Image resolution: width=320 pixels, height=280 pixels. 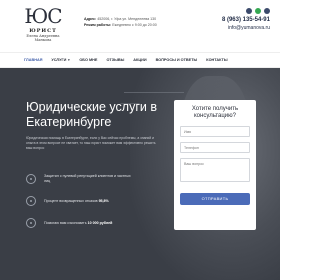 I want to click on feature-text-before: Помогаю вам сэкономить, so click(x=66, y=222).